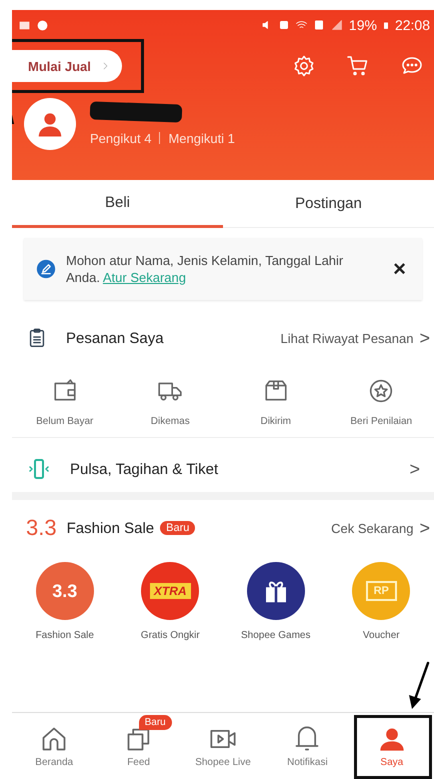 This screenshot has width=434, height=779. I want to click on order-history-link: Lihat Riwayat Pesanan >, so click(355, 338).